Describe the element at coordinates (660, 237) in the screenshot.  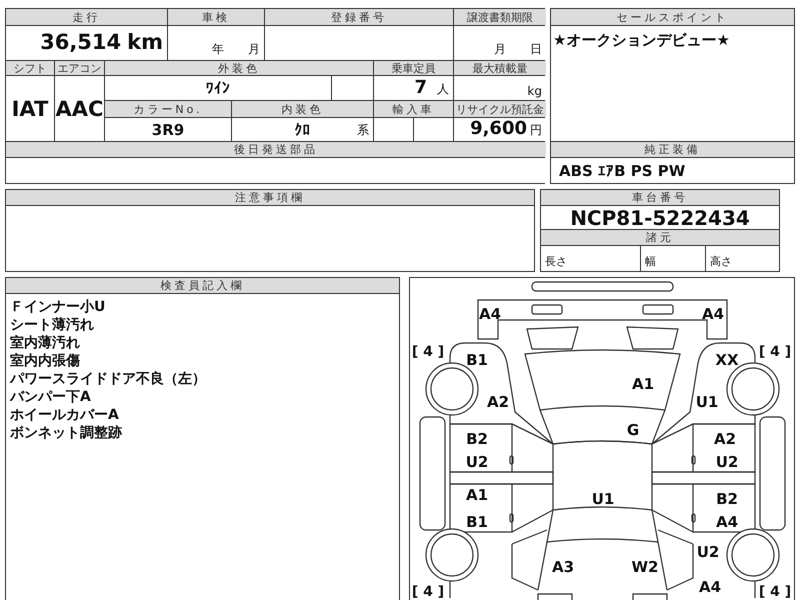
I see `column-header: 諸元` at that location.